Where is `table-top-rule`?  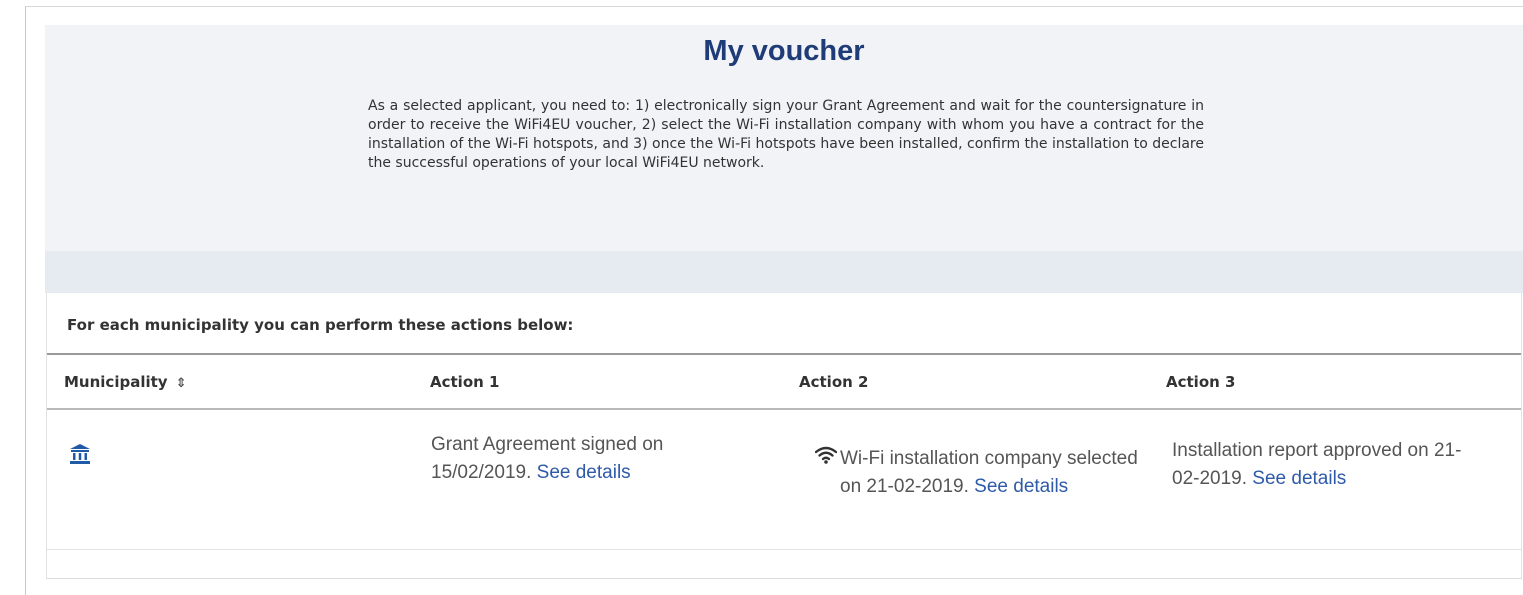 table-top-rule is located at coordinates (784, 354).